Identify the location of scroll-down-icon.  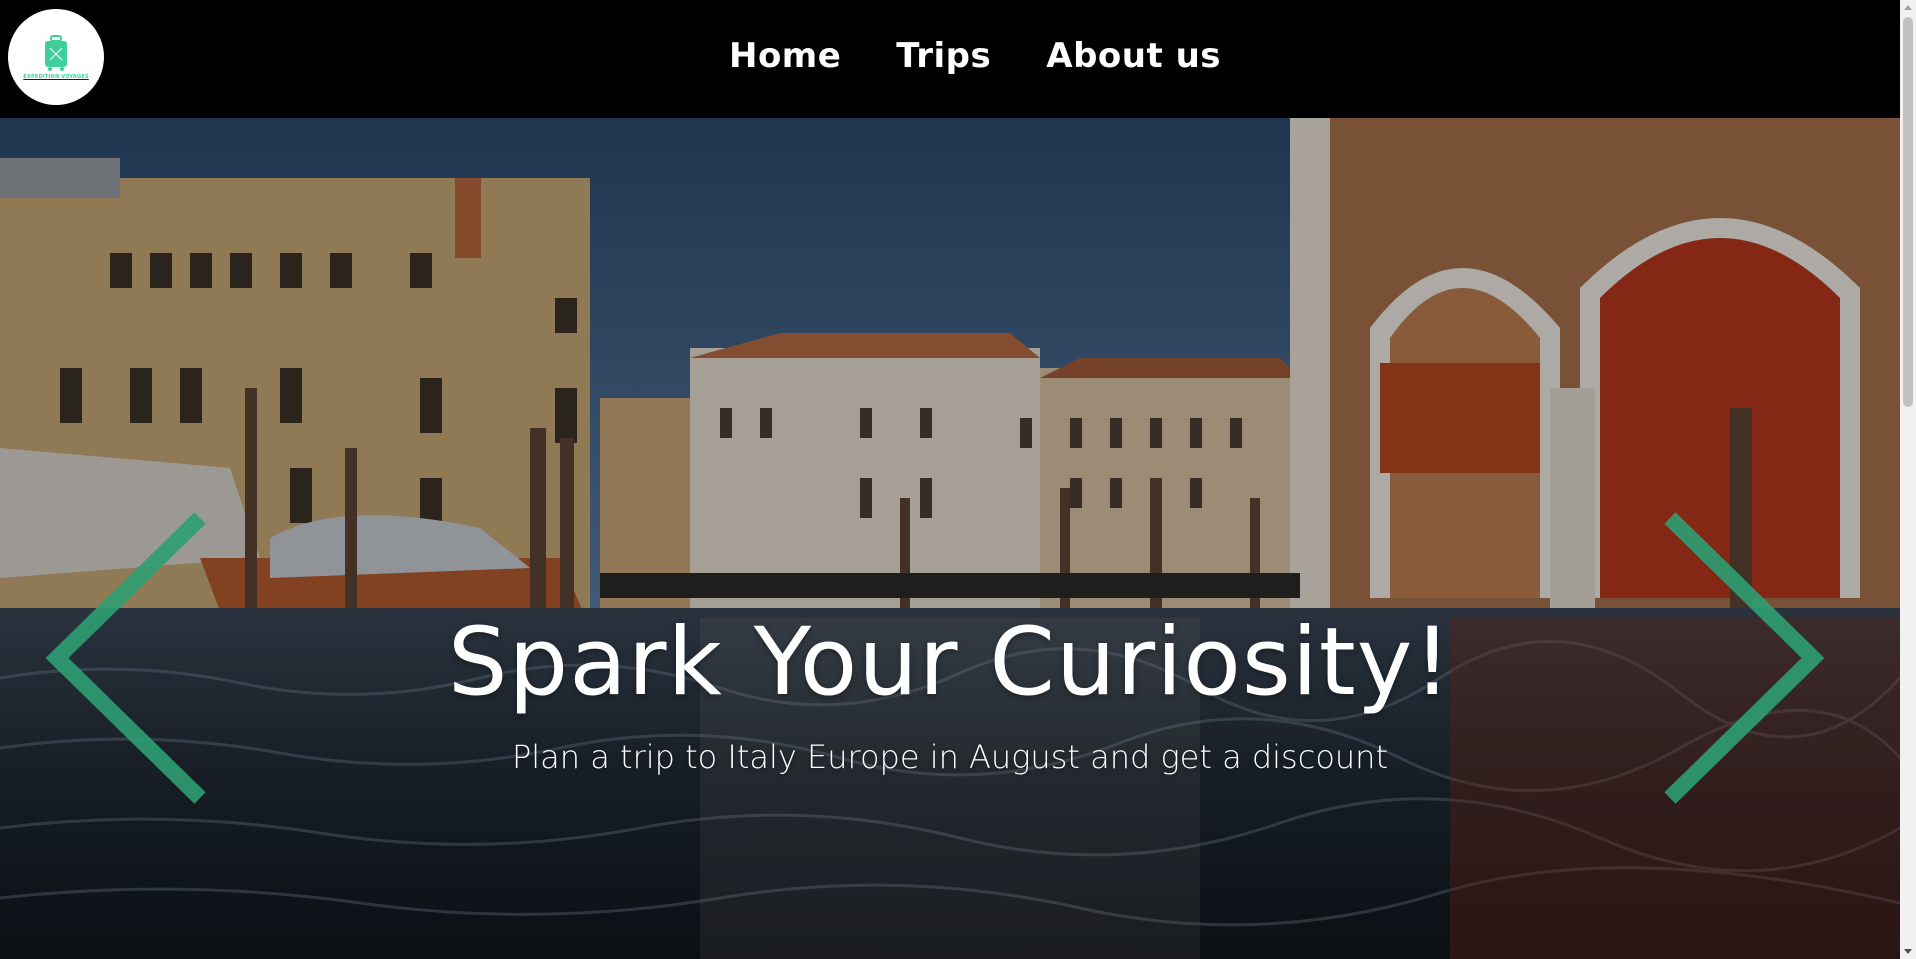
(1908, 951).